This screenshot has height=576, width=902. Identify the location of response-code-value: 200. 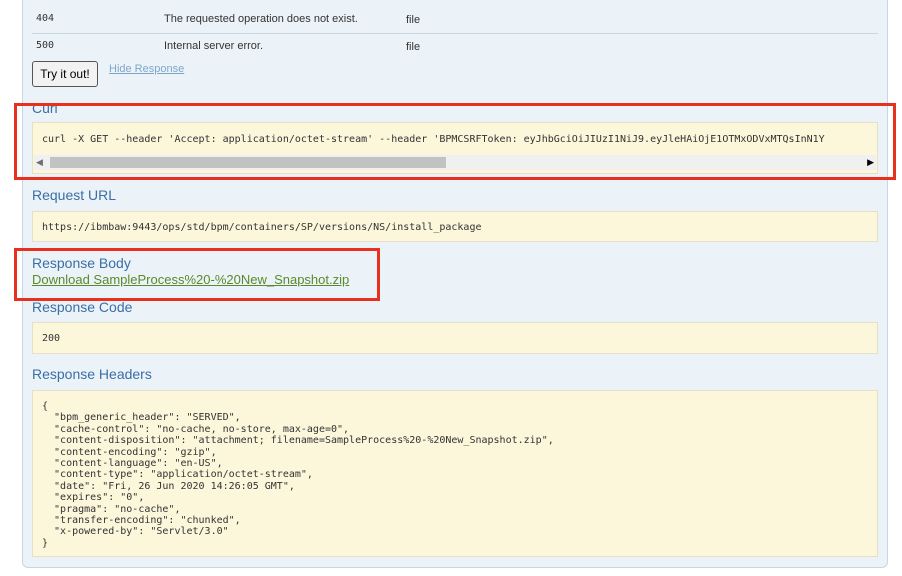
(51, 338).